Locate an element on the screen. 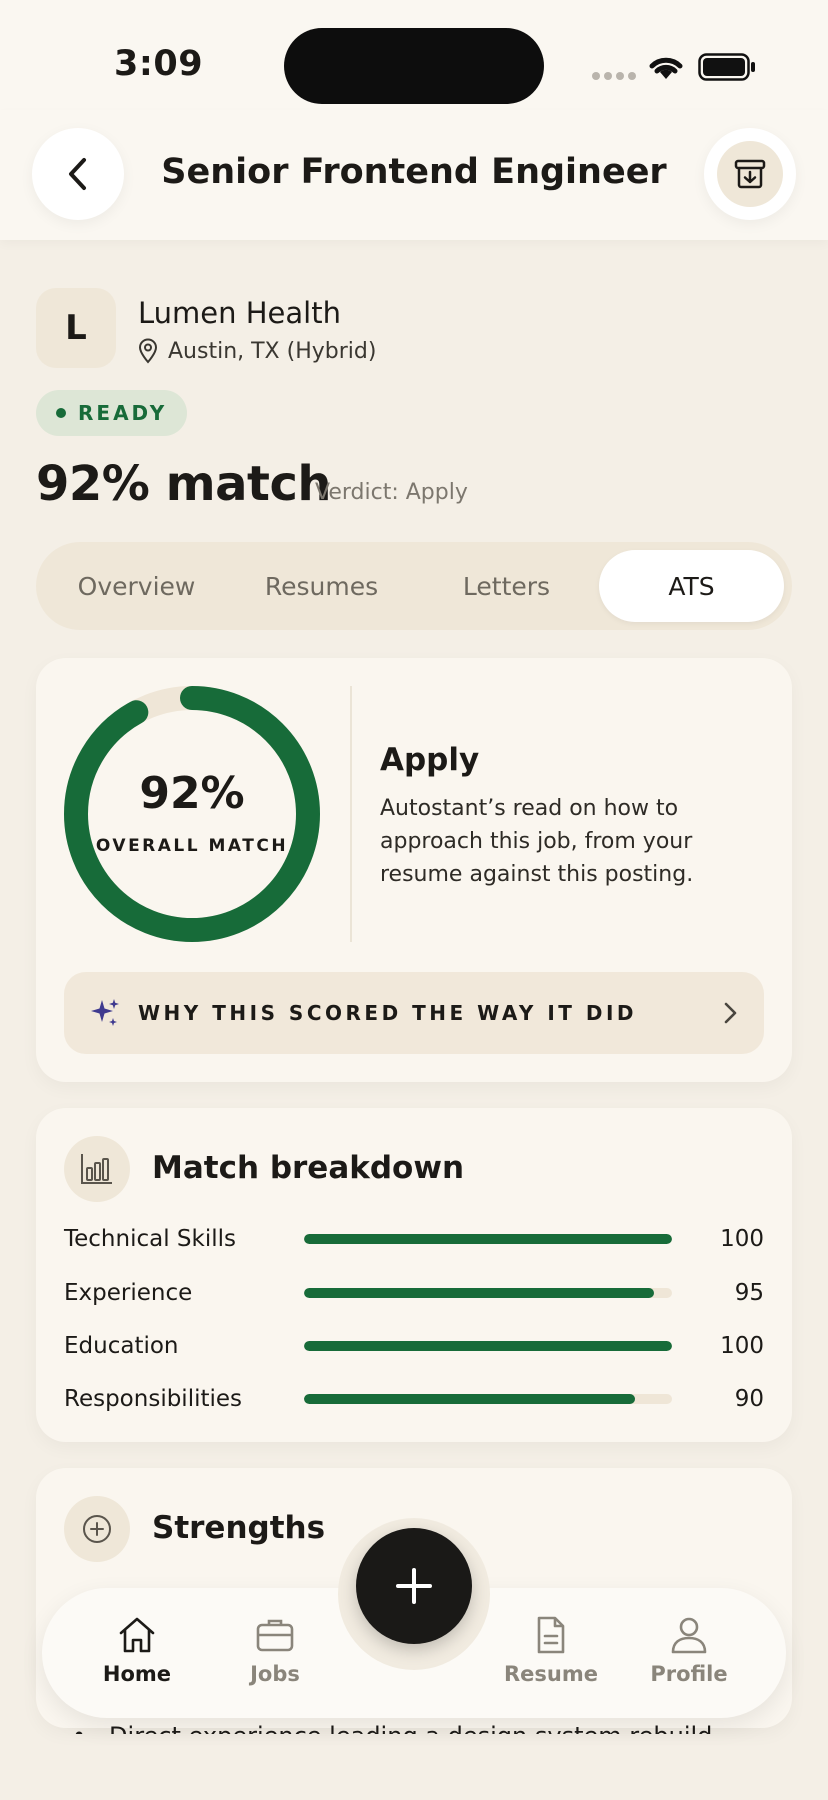  nav-profile-label: Profile is located at coordinates (689, 1674).